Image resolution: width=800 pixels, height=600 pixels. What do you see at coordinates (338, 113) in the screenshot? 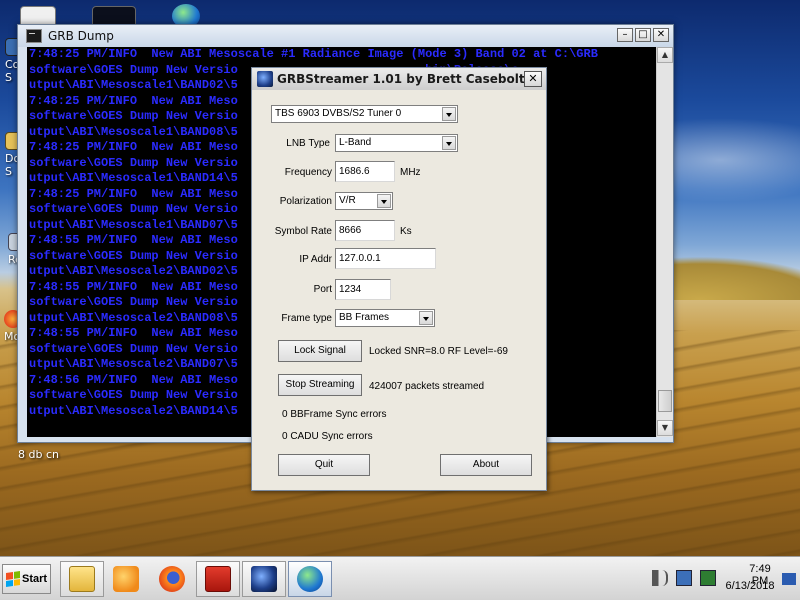
I see `tuner-select-value: TBS 6903 DVBS/S2 Tuner 0` at bounding box center [338, 113].